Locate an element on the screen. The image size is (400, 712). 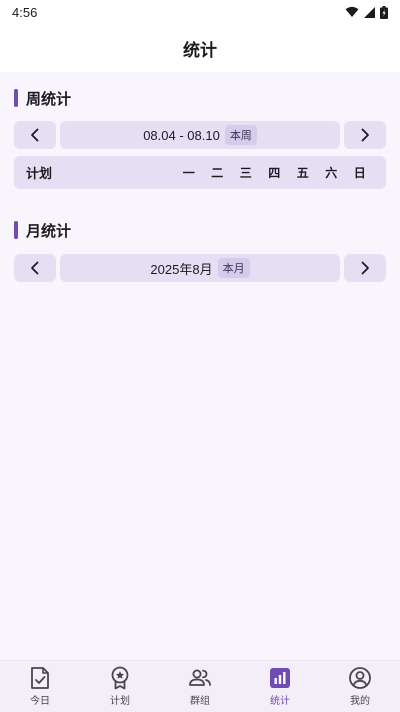
status-time: 4:56 is located at coordinates (25, 12).